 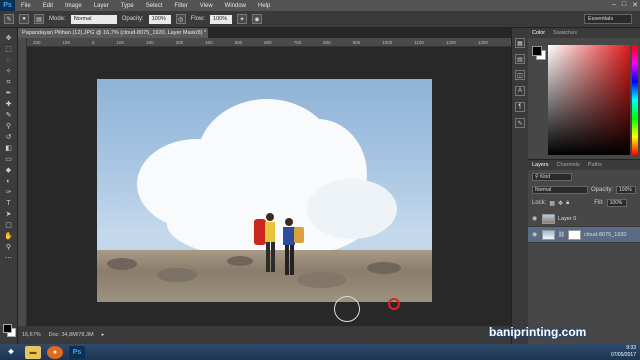 What do you see at coordinates (520, 43) in the screenshot?
I see `history-panel-icon: ▦` at bounding box center [520, 43].